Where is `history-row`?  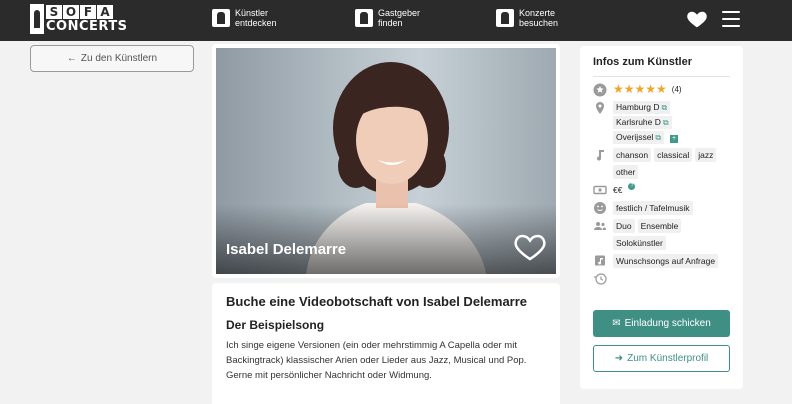 history-row is located at coordinates (661, 279).